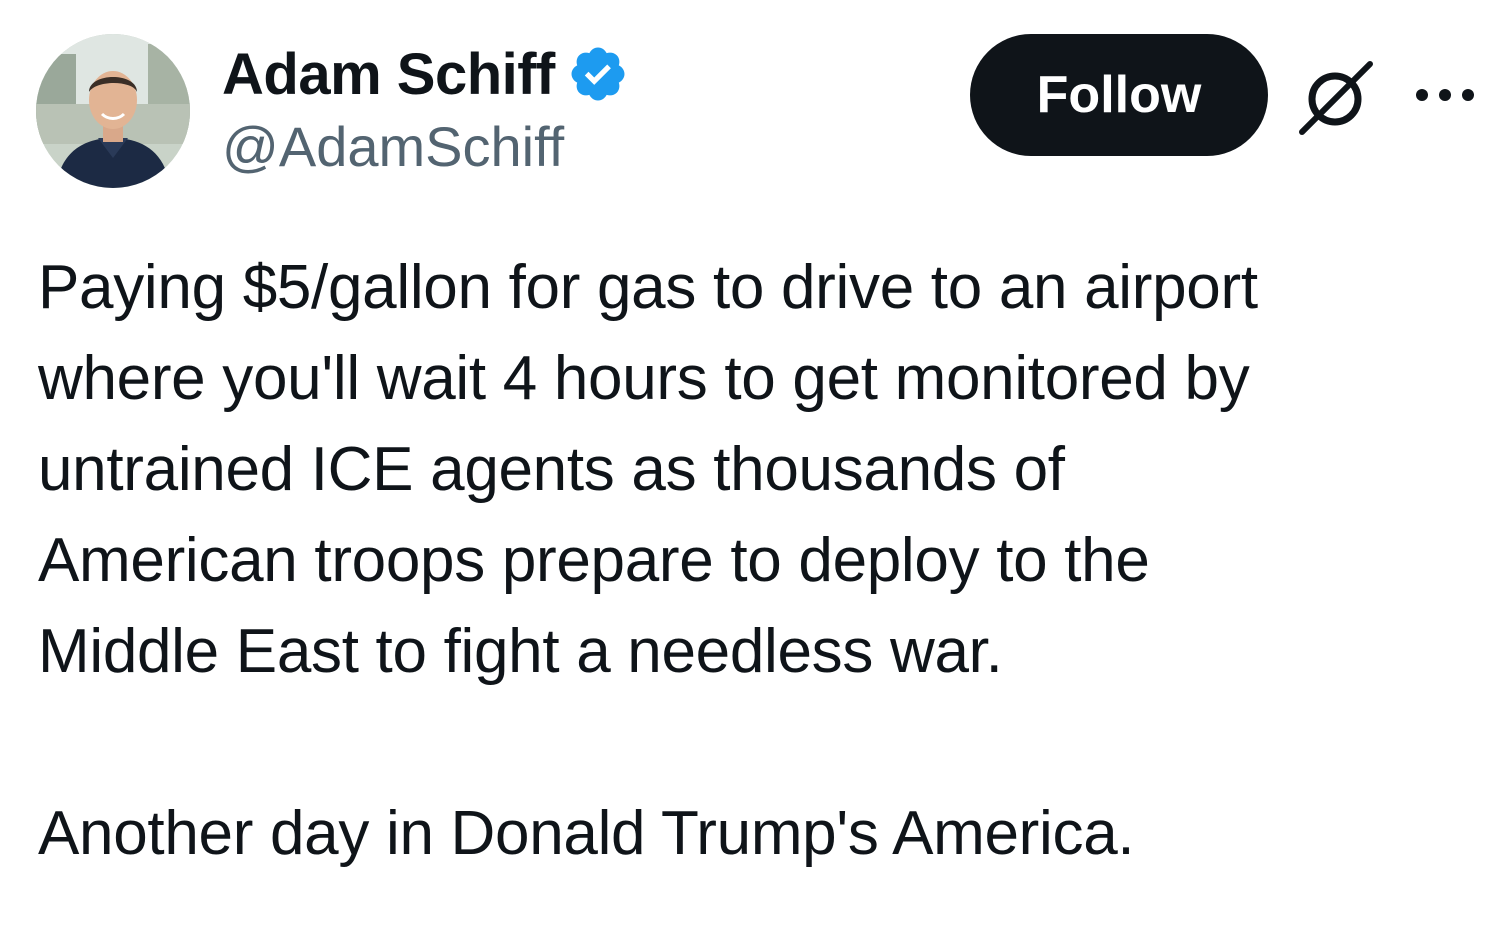 The width and height of the screenshot is (1500, 932). What do you see at coordinates (1337, 97) in the screenshot?
I see `grok-icon` at bounding box center [1337, 97].